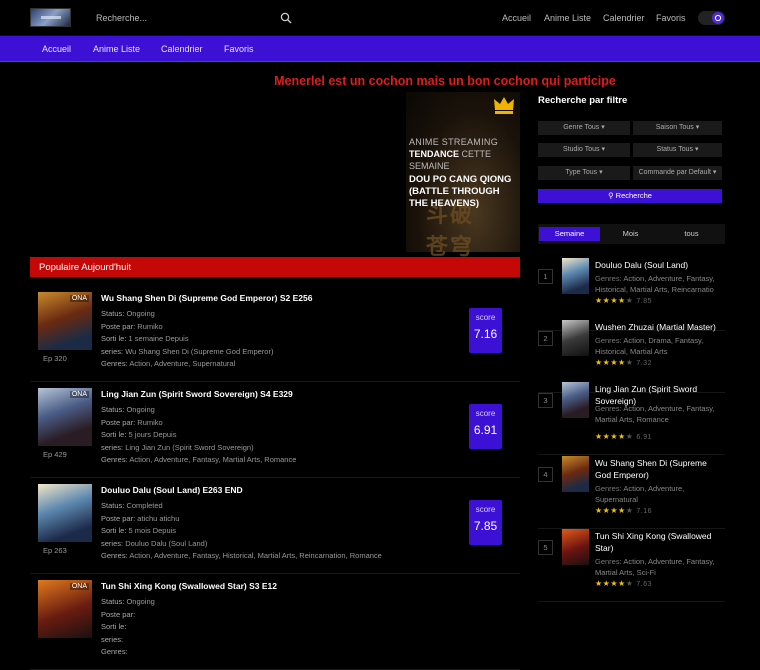  Describe the element at coordinates (584, 173) in the screenshot. I see `filter-type: Type Tous ▾` at that location.